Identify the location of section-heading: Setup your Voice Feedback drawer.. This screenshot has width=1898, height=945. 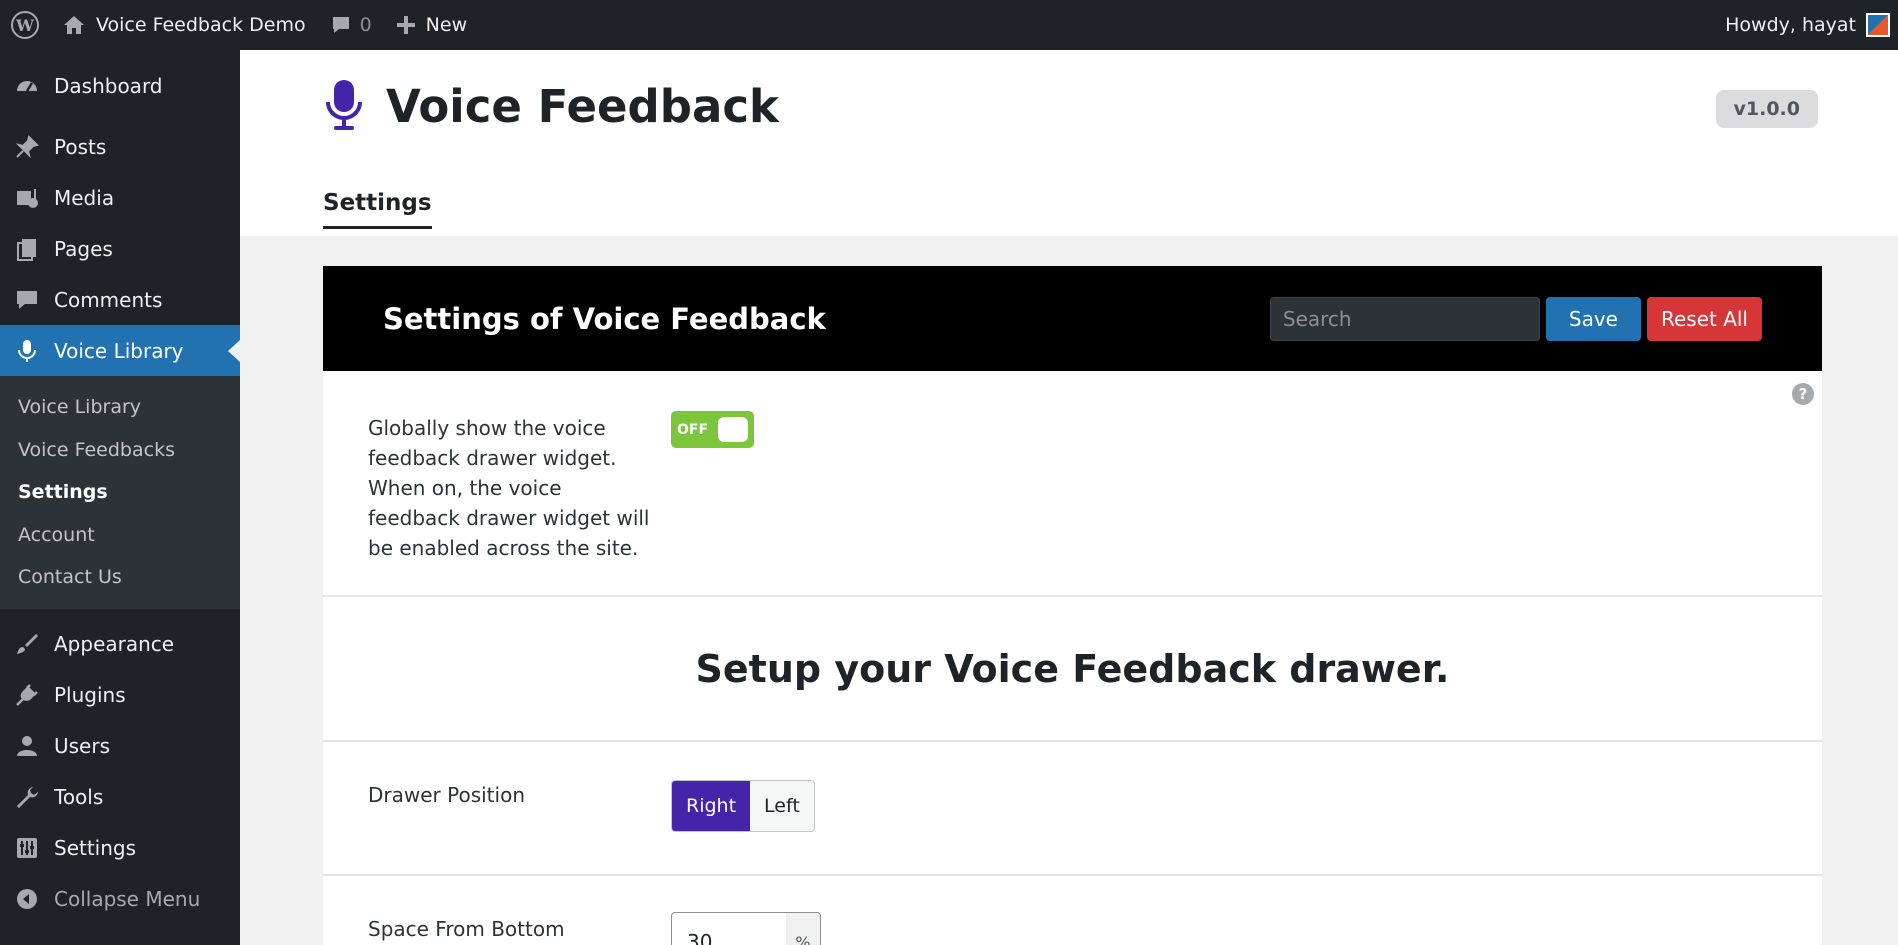
(1072, 668).